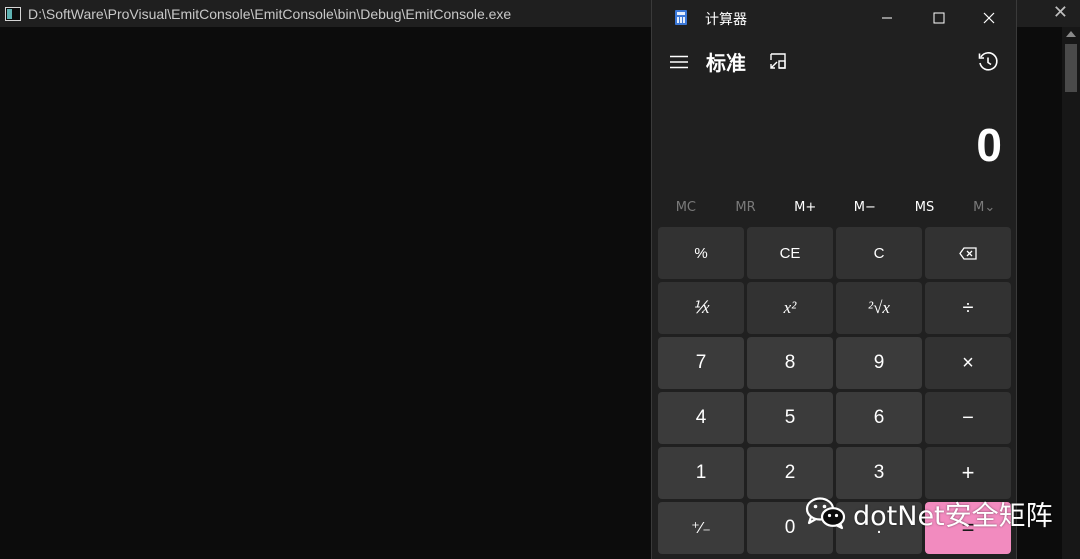 The width and height of the screenshot is (1080, 559). I want to click on history-icon, so click(988, 61).